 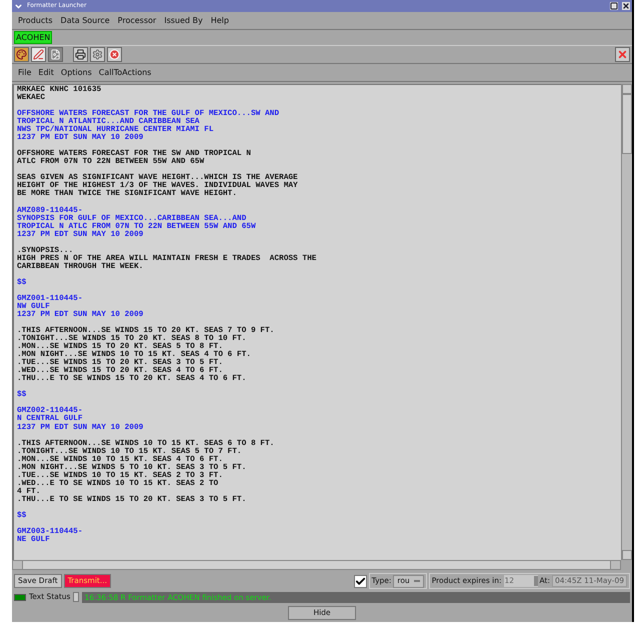 I want to click on menu-item: Issued By, so click(x=183, y=20).